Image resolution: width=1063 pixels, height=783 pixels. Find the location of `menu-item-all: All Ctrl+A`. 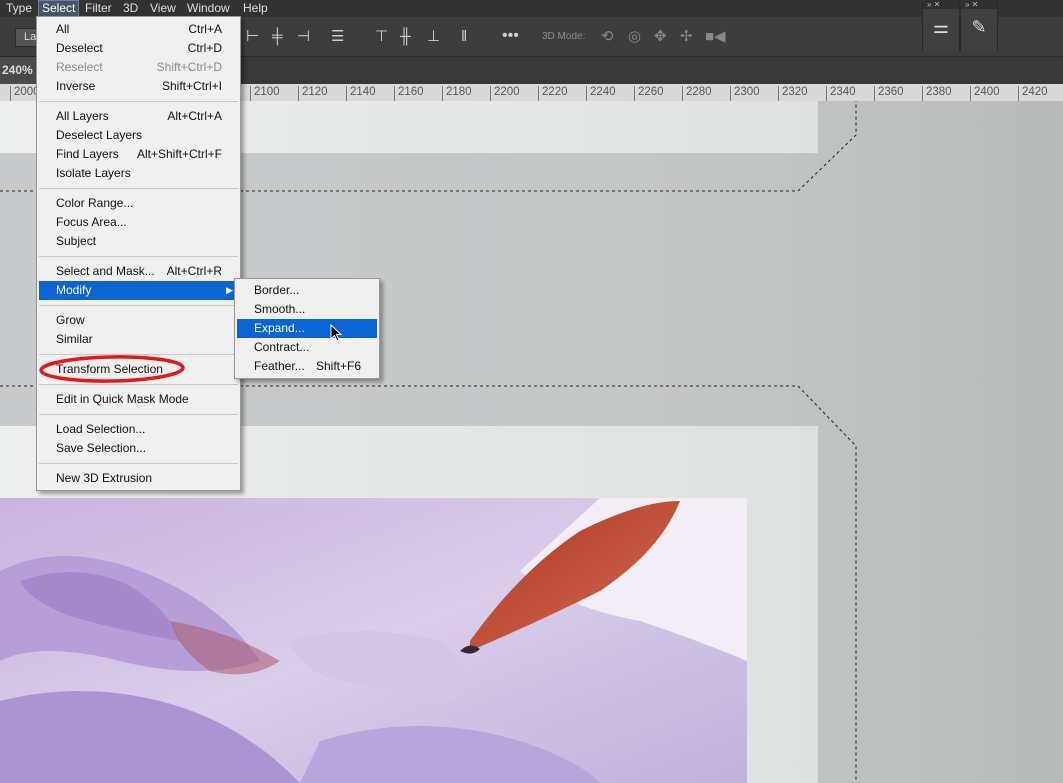

menu-item-all: All Ctrl+A is located at coordinates (138, 29).